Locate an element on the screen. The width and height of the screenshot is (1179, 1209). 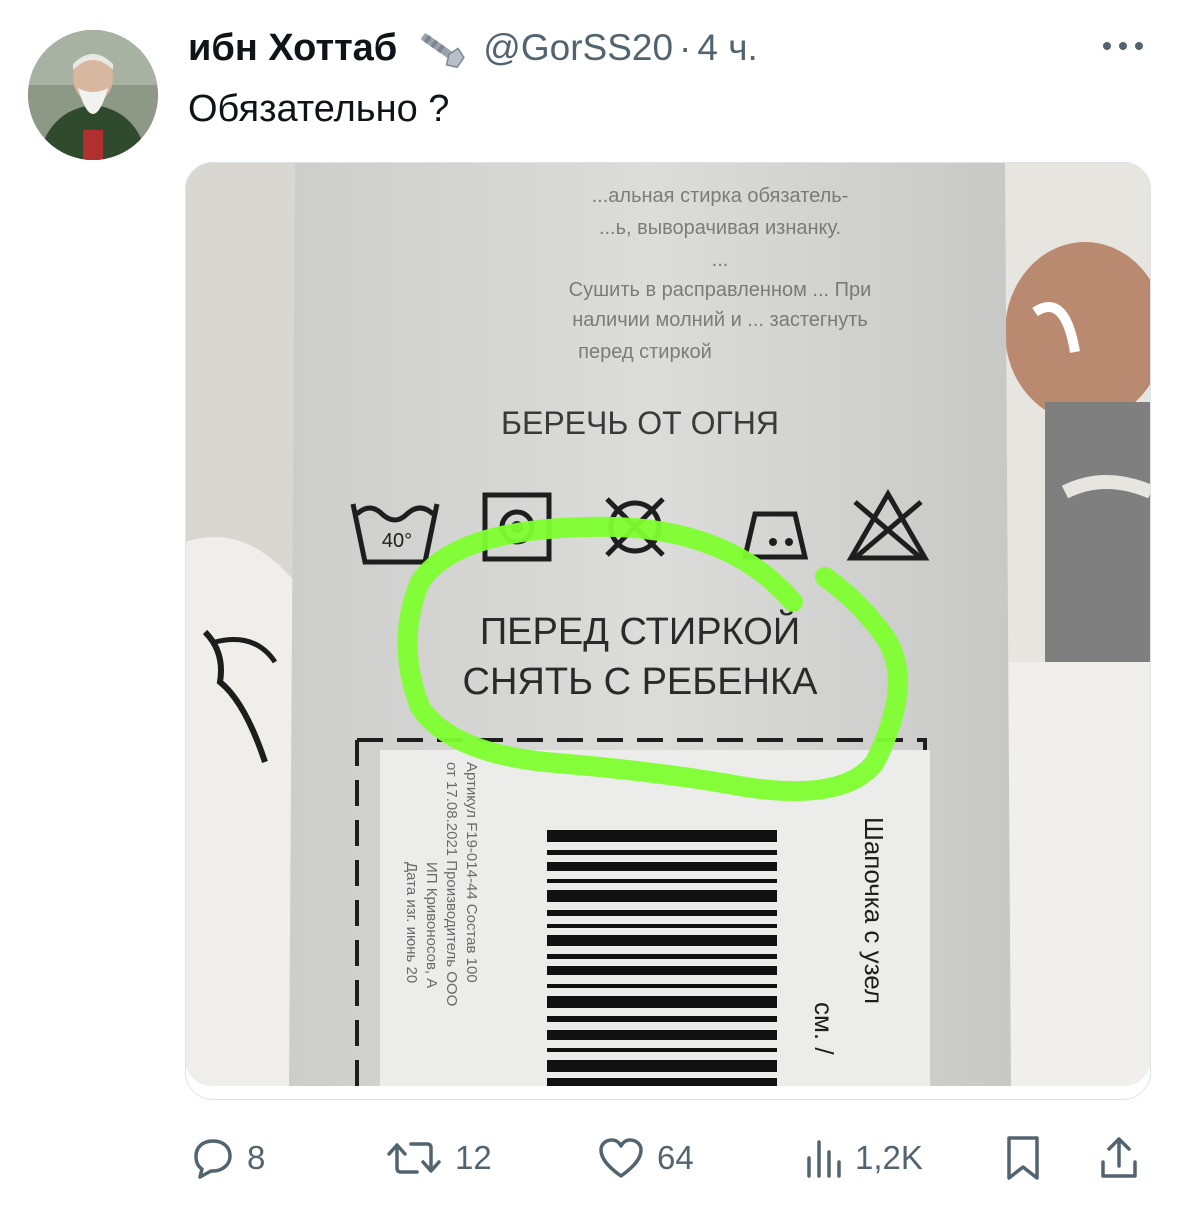
action-bar: 8 12 64 1,2K is located at coordinates (668, 1158).